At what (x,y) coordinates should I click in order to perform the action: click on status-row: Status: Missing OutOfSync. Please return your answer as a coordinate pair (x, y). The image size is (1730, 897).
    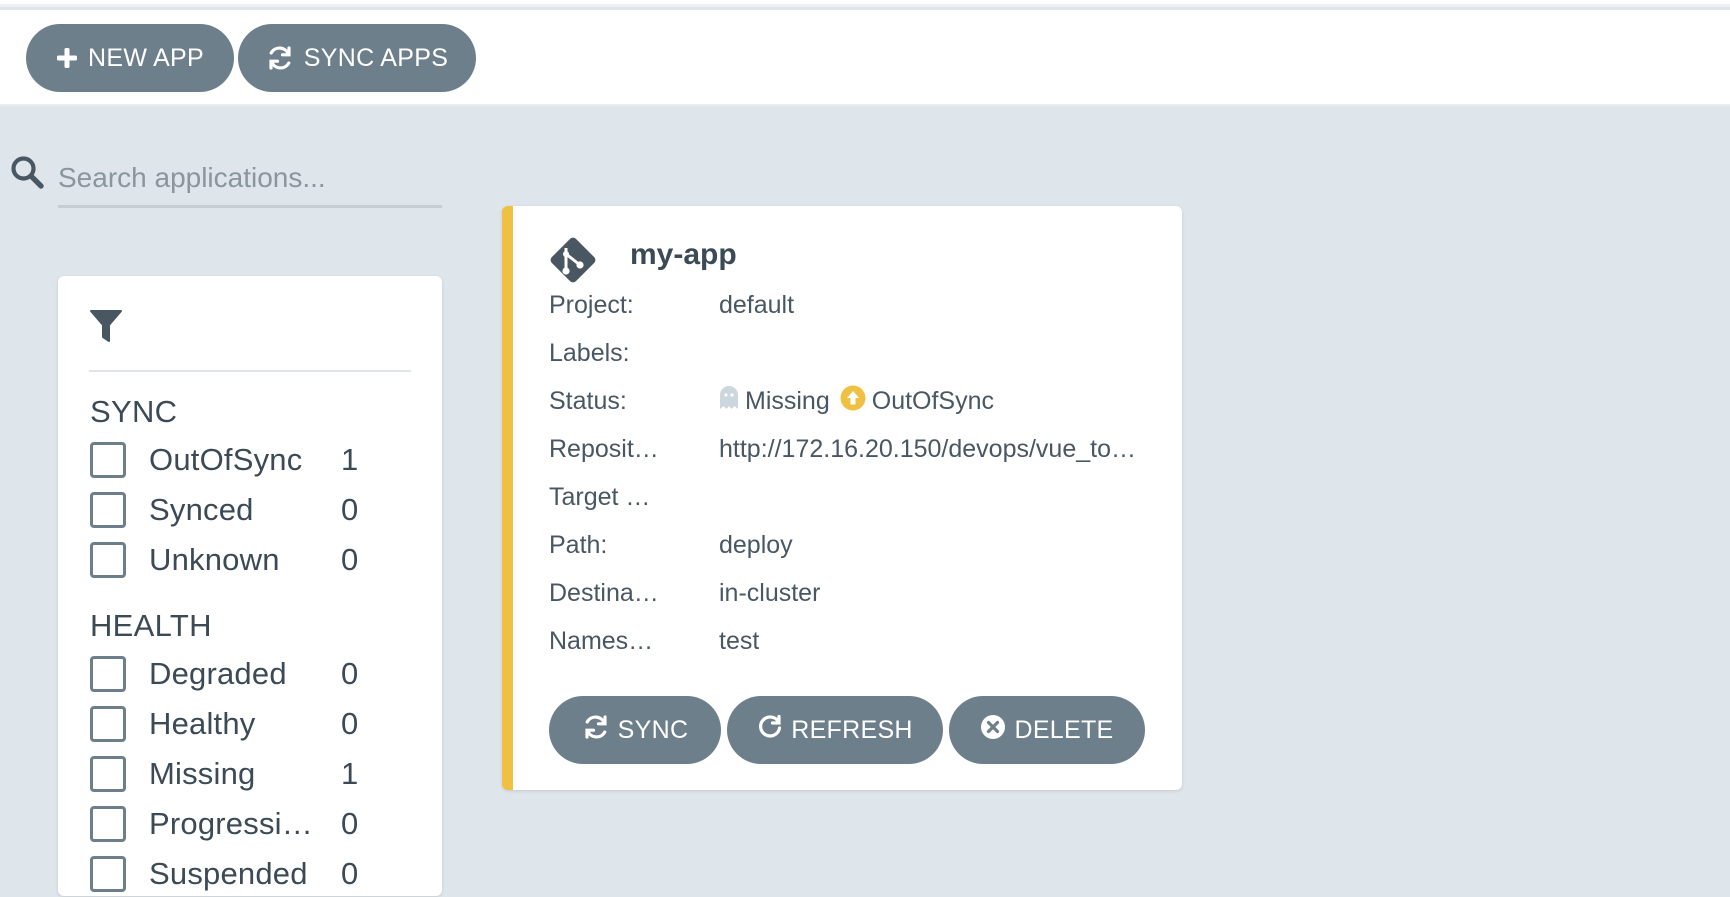
    Looking at the image, I should click on (859, 401).